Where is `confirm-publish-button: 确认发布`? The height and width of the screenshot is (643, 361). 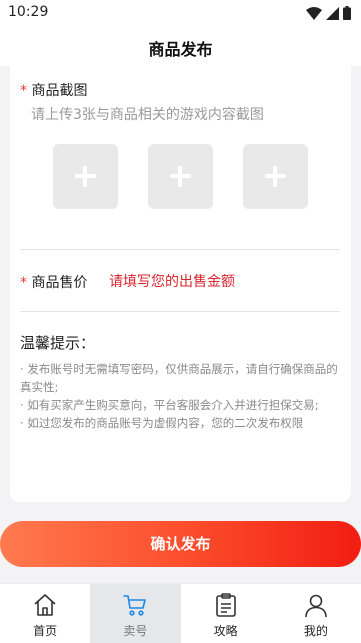 confirm-publish-button: 确认发布 is located at coordinates (180, 544).